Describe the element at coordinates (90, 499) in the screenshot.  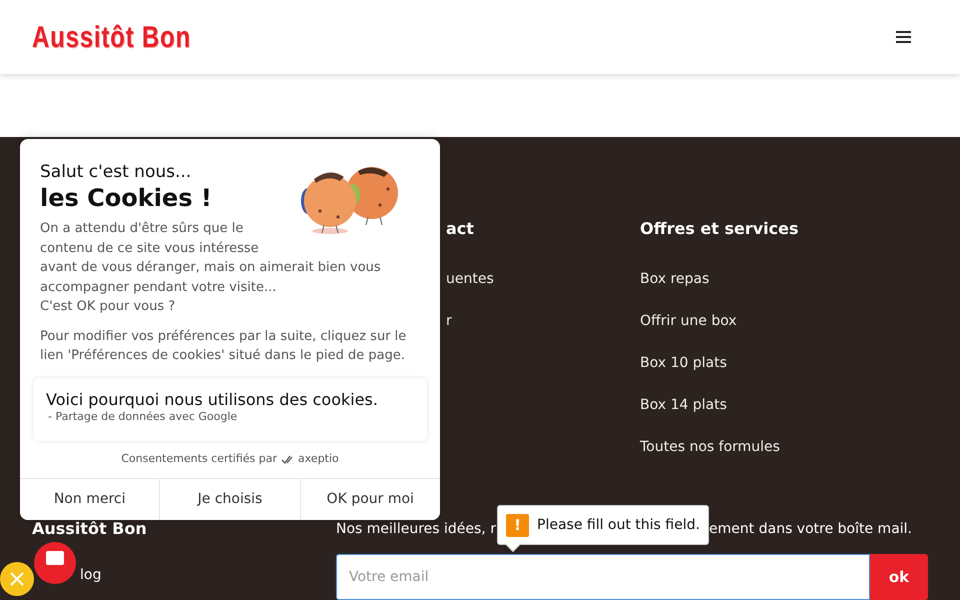
I see `consent-button: Non merci` at that location.